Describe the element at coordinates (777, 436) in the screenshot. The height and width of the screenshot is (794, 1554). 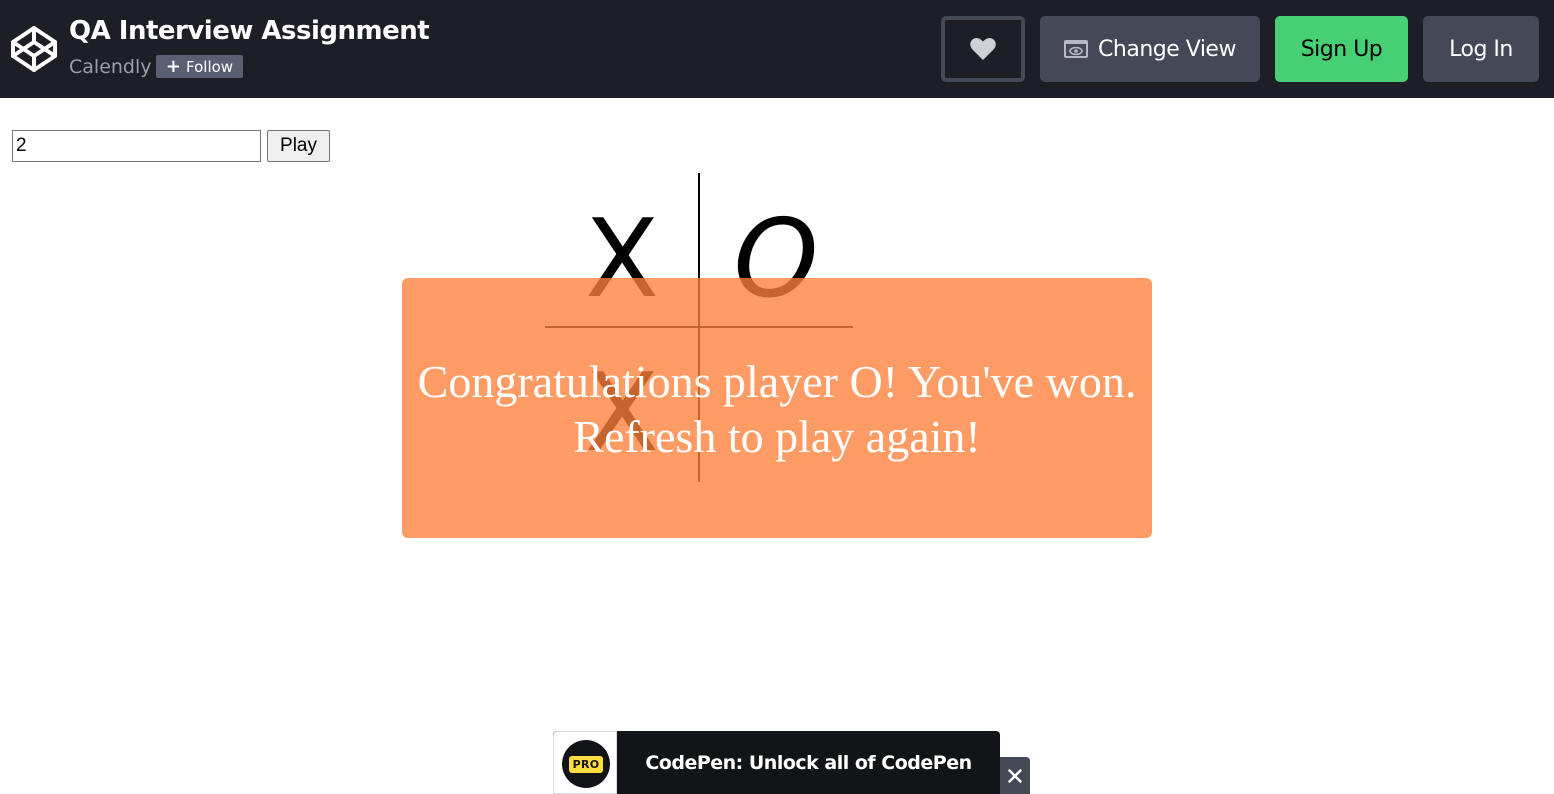
I see `win-message-line-2: Refresh to play again!` at that location.